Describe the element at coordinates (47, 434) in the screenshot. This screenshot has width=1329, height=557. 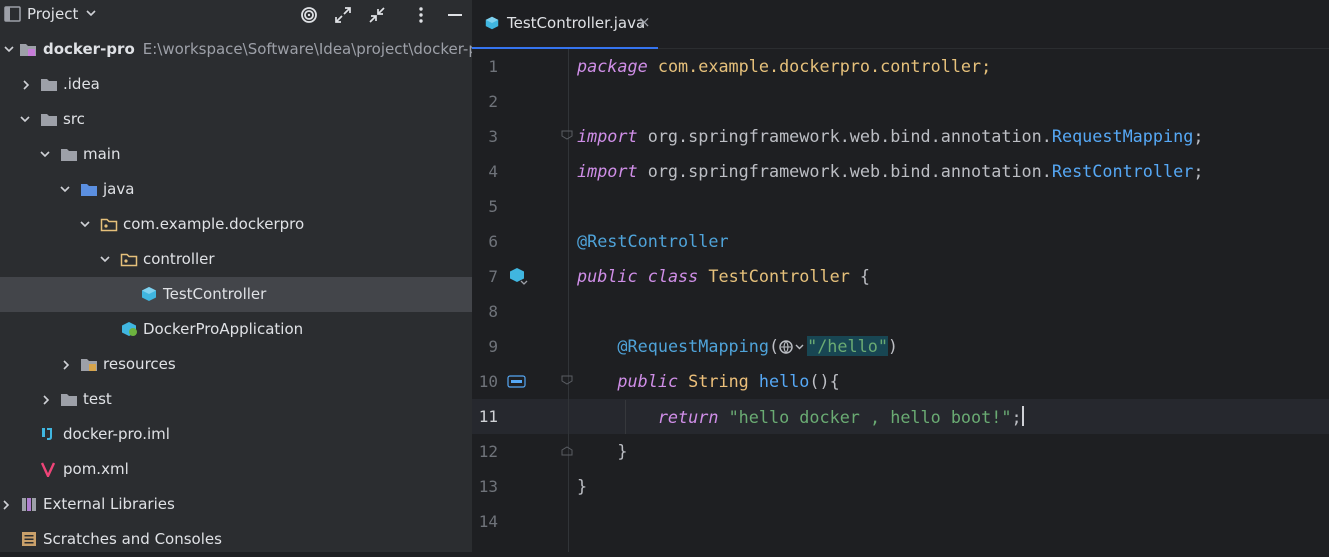
I see `intellij-module-file-icon` at that location.